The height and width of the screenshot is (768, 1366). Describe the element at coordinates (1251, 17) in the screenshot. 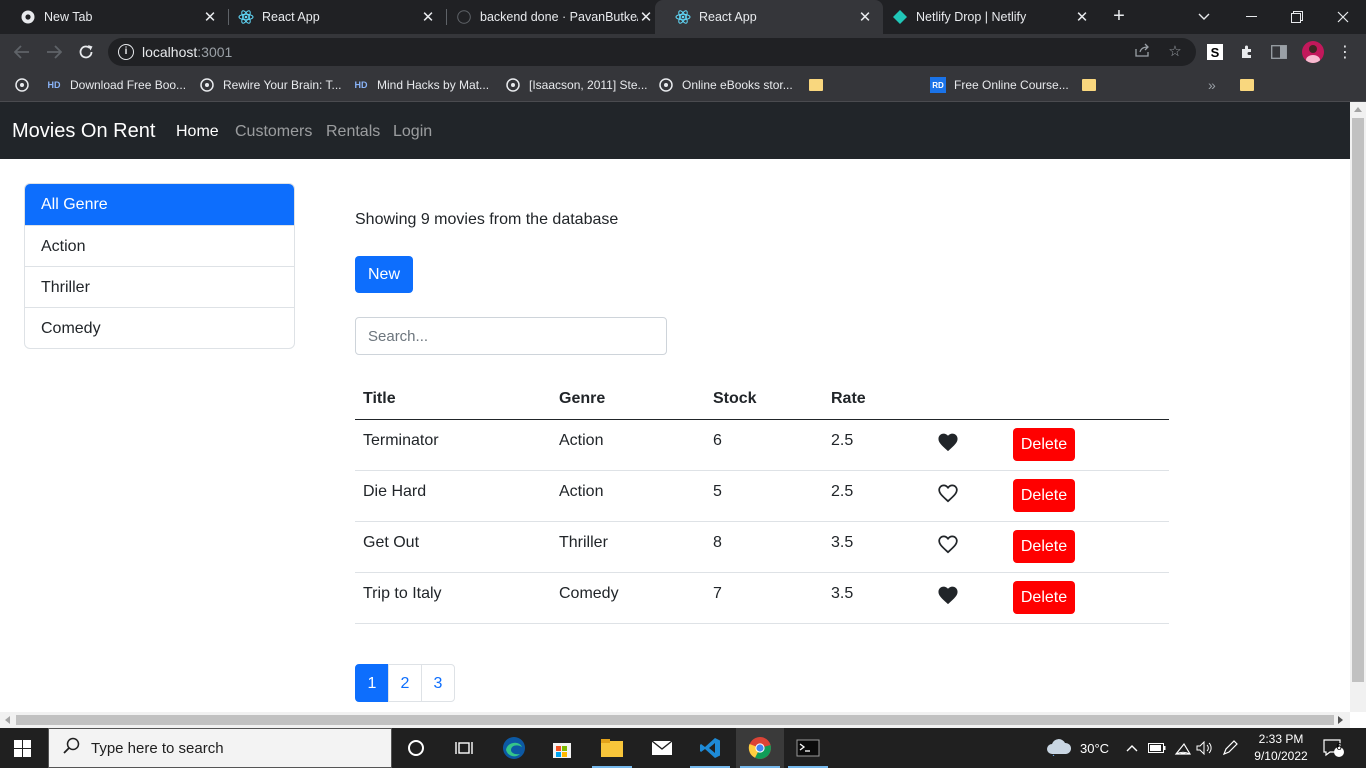

I see `minimize-window-icon` at that location.